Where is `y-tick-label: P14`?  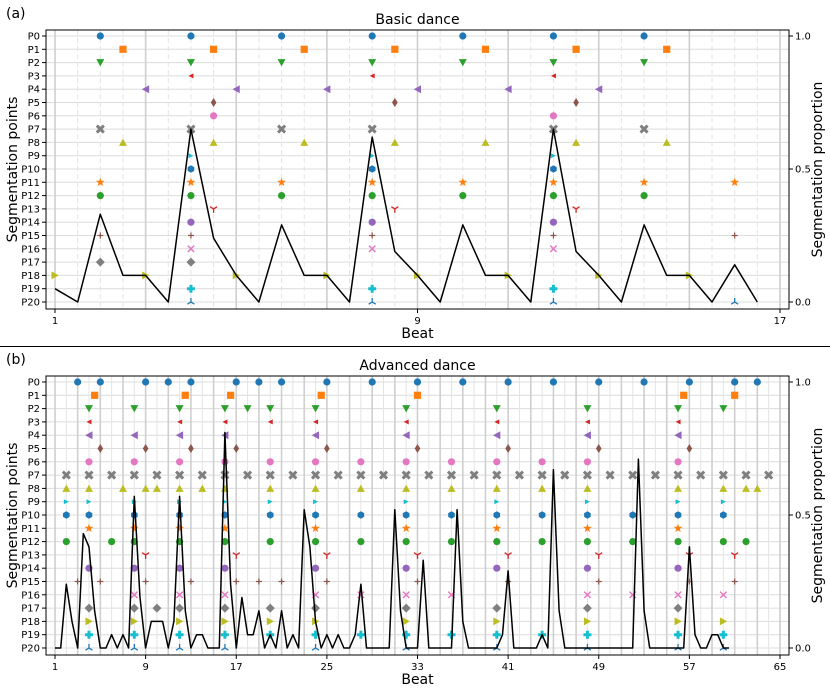
y-tick-label: P14 is located at coordinates (30, 223).